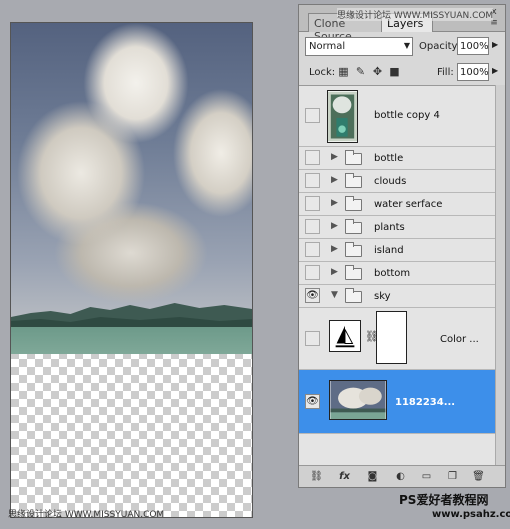 Image resolution: width=510 pixels, height=529 pixels. What do you see at coordinates (131, 316) in the screenshot?
I see `canvas-hills` at bounding box center [131, 316].